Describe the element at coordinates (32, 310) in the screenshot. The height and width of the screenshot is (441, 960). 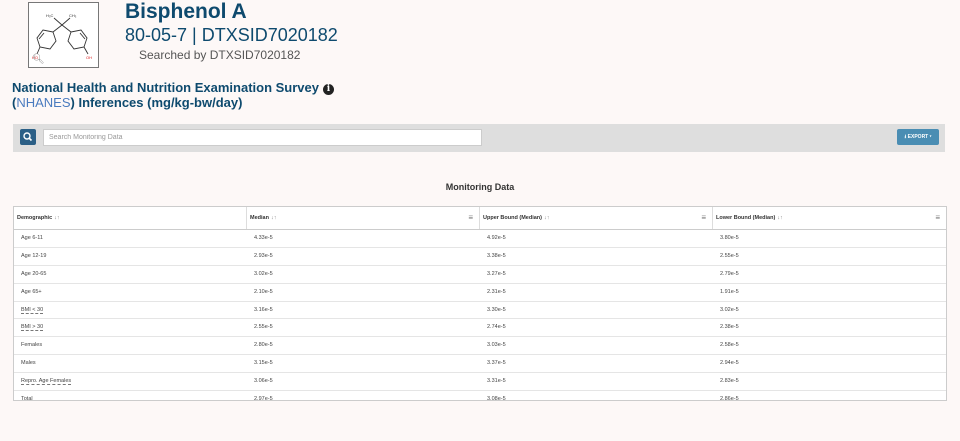
I see `demographic-link: BMI < 30` at that location.